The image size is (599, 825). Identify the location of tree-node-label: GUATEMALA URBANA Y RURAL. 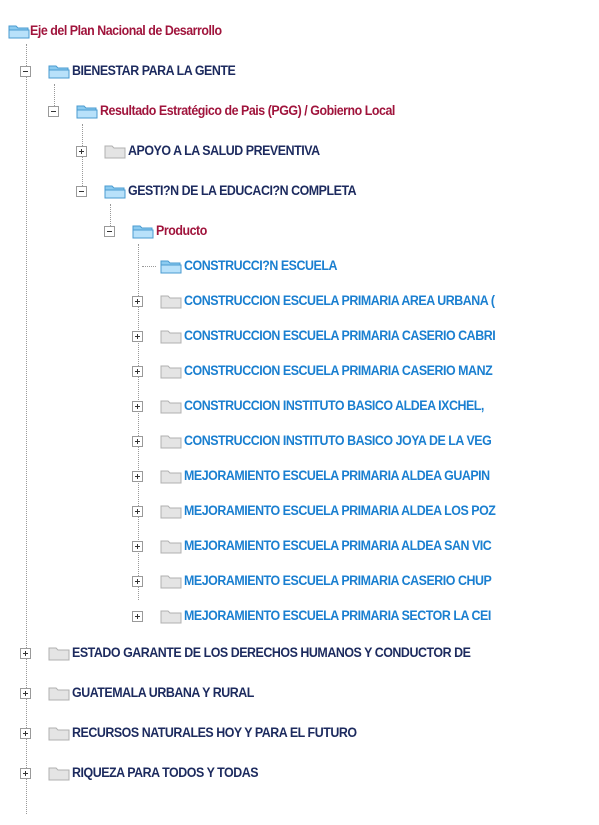
(163, 692).